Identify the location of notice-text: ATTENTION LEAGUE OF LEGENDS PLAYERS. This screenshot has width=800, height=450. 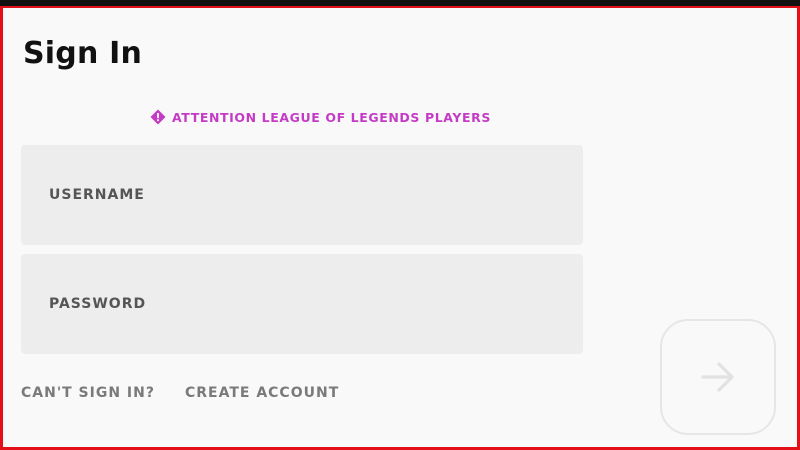
(331, 117).